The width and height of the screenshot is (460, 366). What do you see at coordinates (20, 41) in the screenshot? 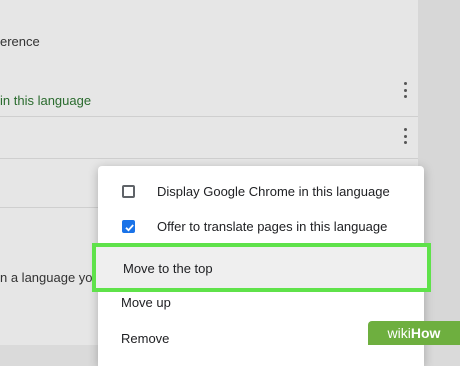
I see `language-description-text: erence` at bounding box center [20, 41].